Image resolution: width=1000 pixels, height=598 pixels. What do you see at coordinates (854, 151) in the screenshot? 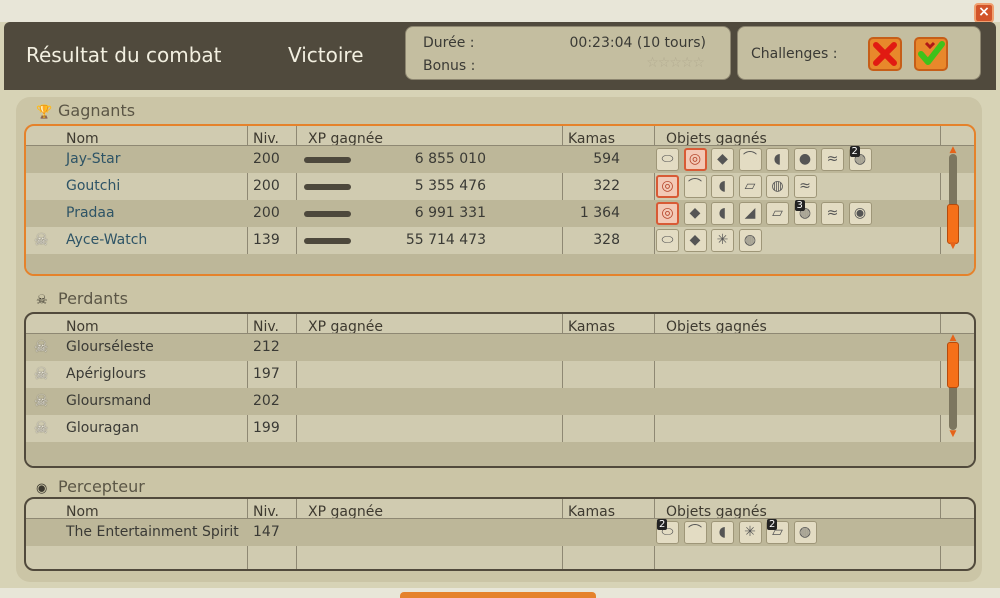
I see `item-quantity-badge: 2` at bounding box center [854, 151].